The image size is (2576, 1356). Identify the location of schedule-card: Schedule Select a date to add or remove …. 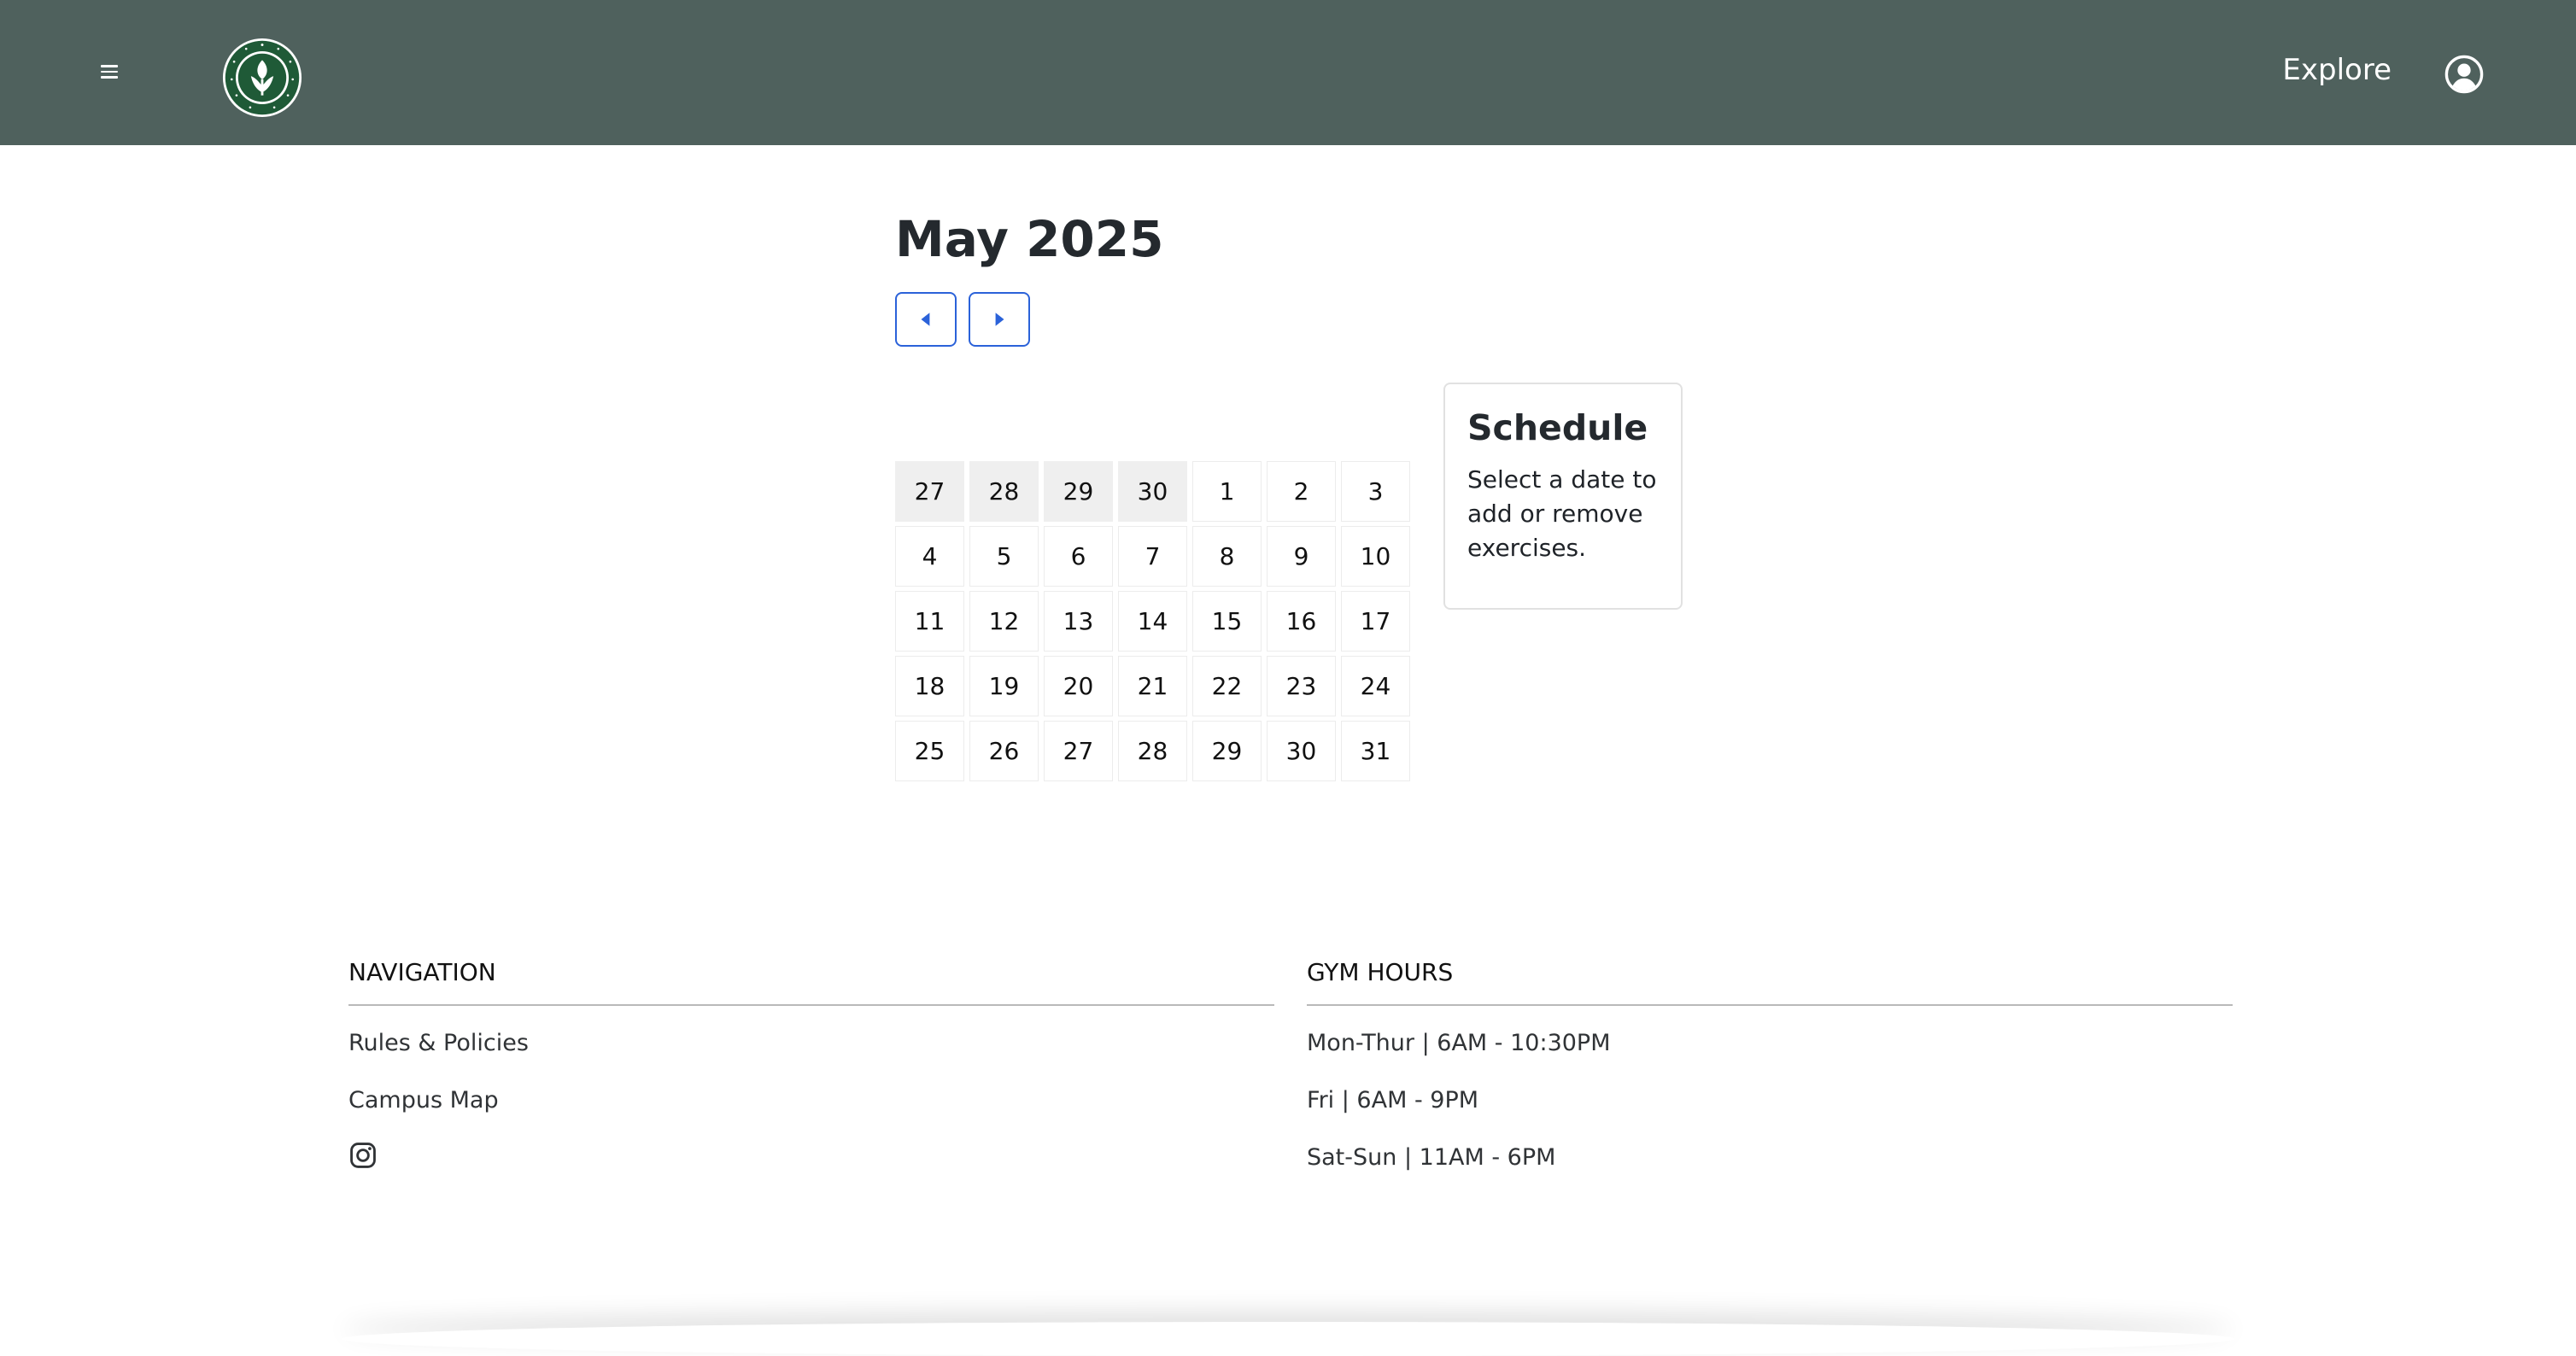
(1563, 496).